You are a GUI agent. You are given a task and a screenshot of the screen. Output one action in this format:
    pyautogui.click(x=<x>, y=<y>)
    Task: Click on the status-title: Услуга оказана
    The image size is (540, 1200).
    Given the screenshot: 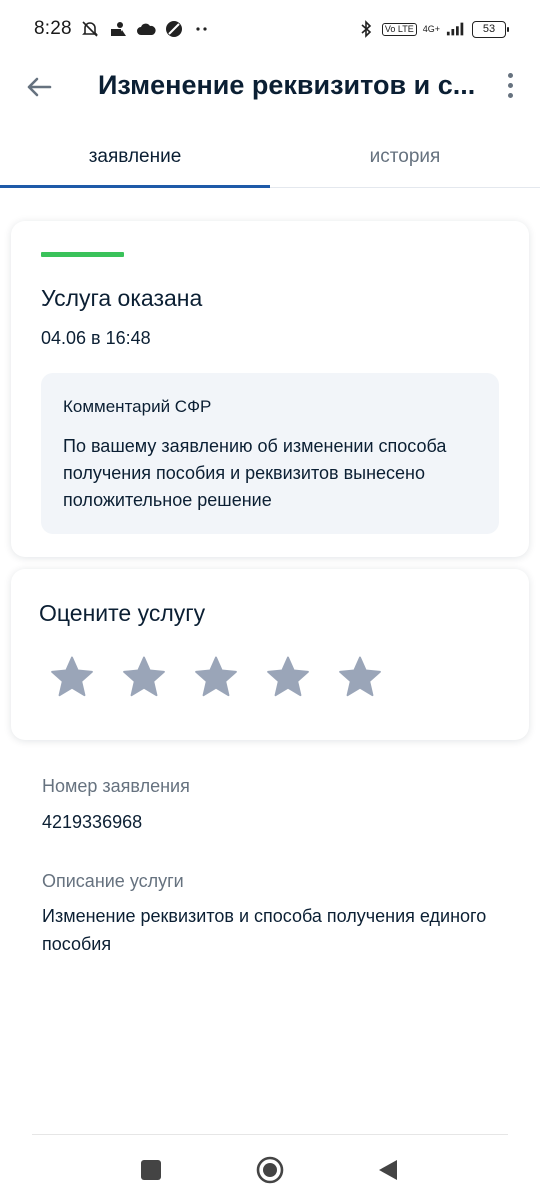 What is the action you would take?
    pyautogui.click(x=122, y=298)
    